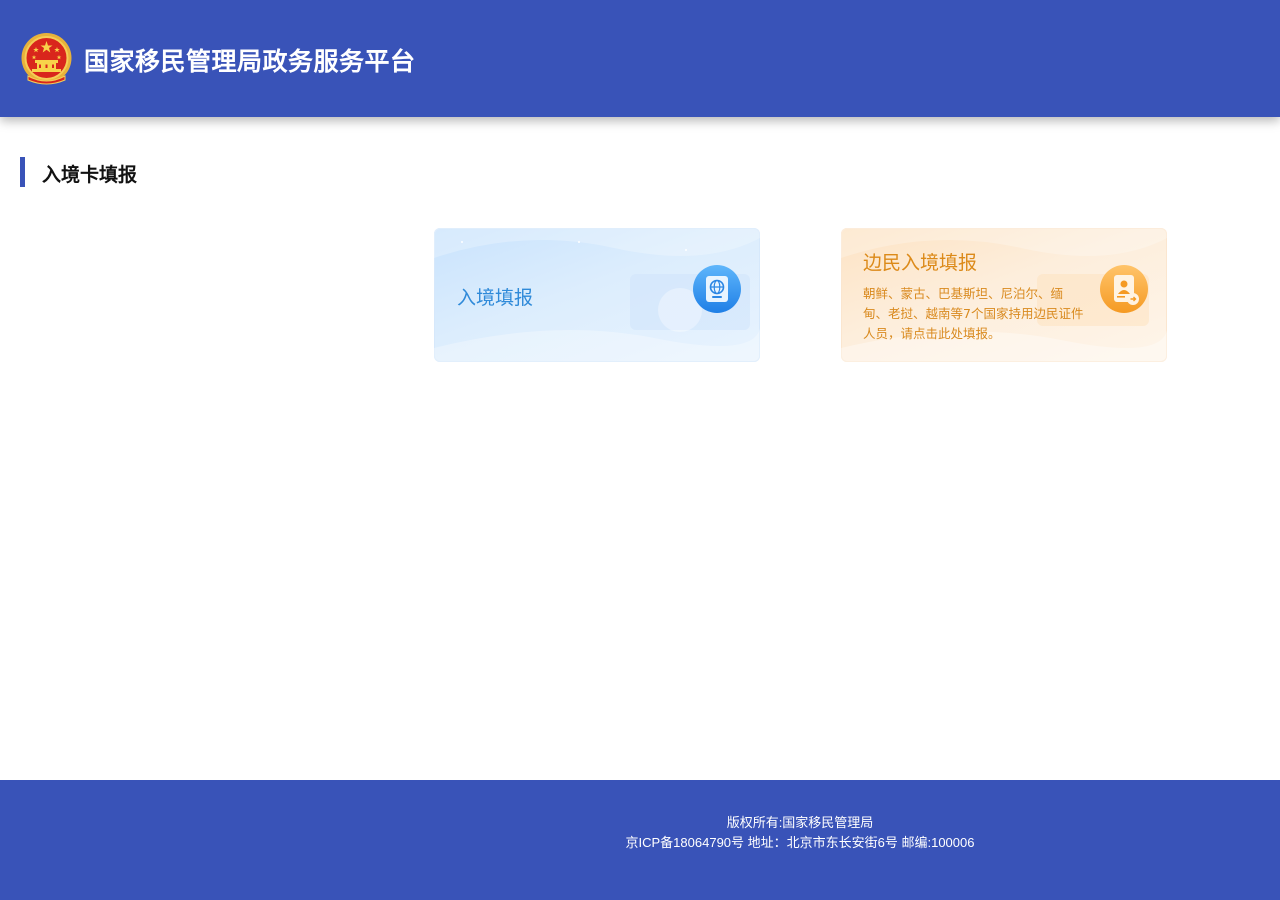 This screenshot has height=900, width=1280. What do you see at coordinates (800, 842) in the screenshot?
I see `footer-icp-address: 京ICP备18064790号 地址：北京市东长安街6号 邮编:100006` at bounding box center [800, 842].